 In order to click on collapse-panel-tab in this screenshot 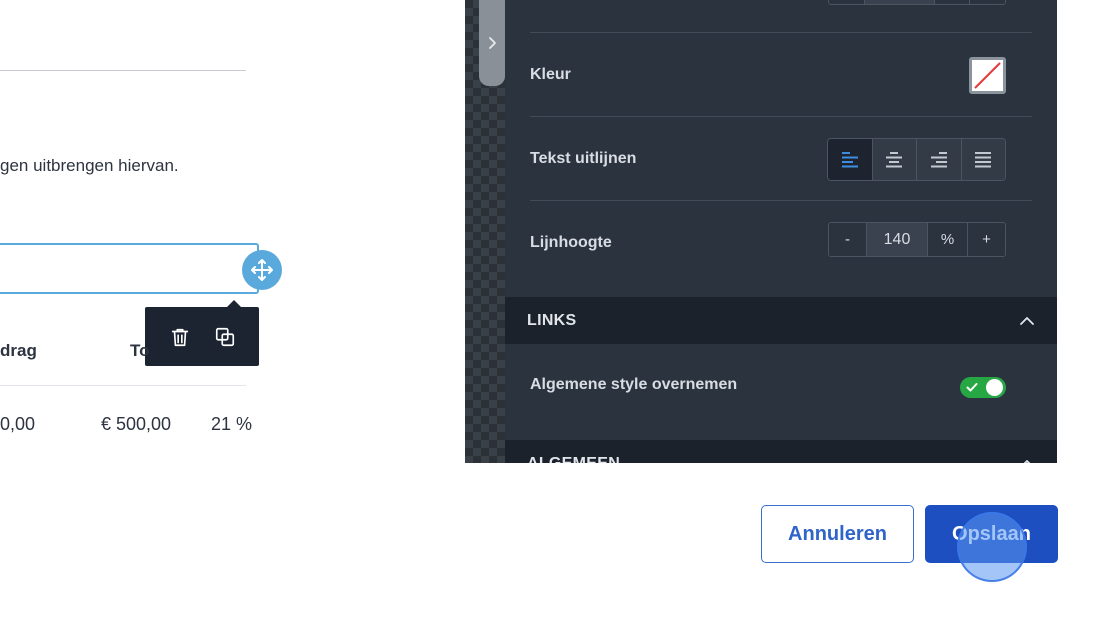, I will do `click(492, 43)`.